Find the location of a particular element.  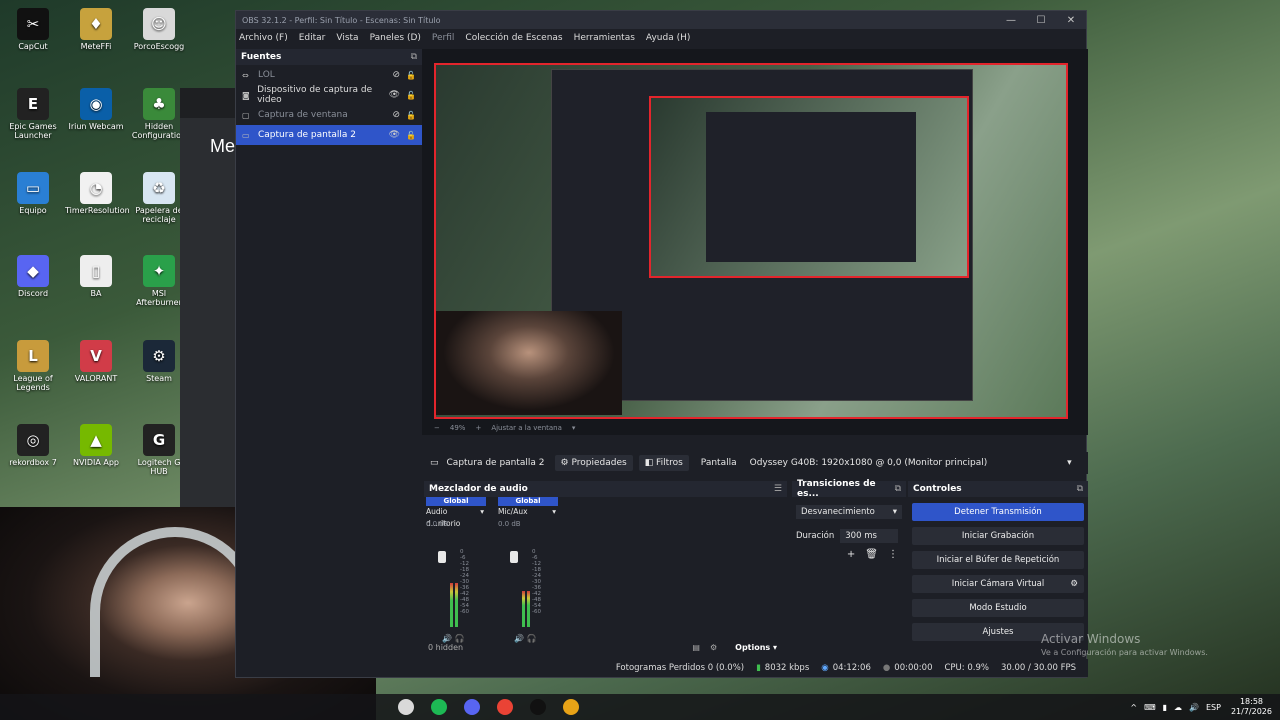

source-item: ▭ Captura de pantalla 2 👁 🔓 is located at coordinates (329, 135).